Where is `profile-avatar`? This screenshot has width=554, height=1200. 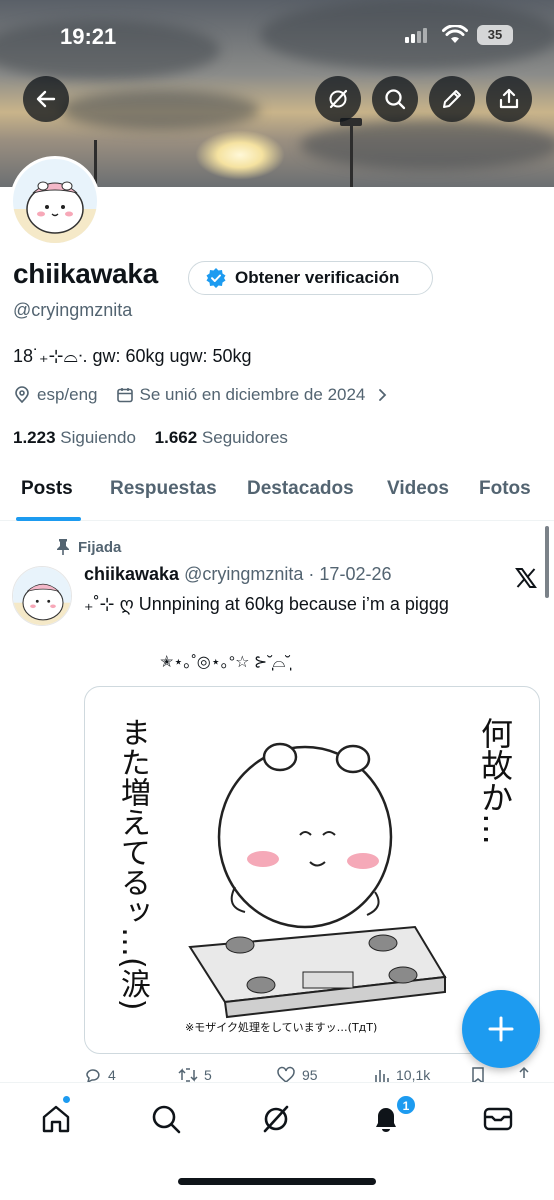 profile-avatar is located at coordinates (55, 201).